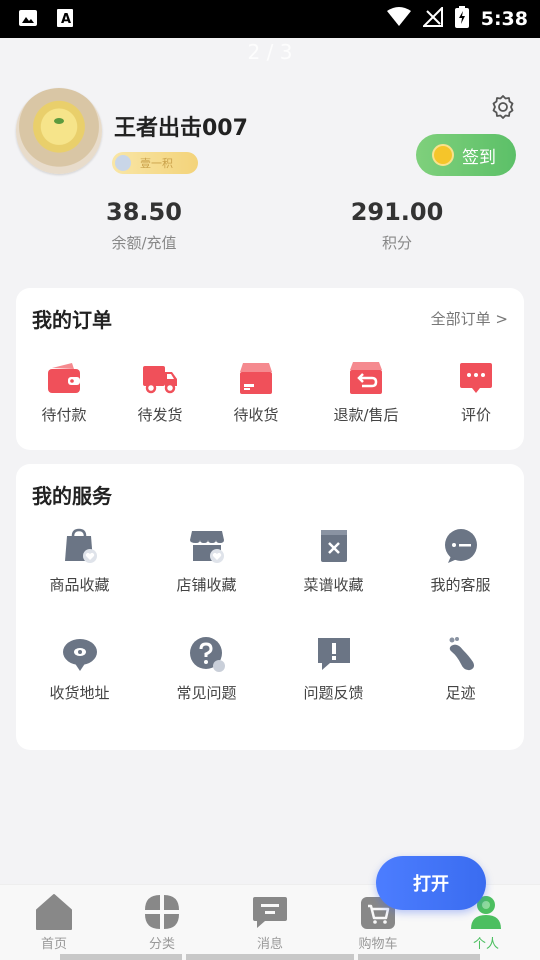 The image size is (540, 960). What do you see at coordinates (123, 163) in the screenshot?
I see `level-icon` at bounding box center [123, 163].